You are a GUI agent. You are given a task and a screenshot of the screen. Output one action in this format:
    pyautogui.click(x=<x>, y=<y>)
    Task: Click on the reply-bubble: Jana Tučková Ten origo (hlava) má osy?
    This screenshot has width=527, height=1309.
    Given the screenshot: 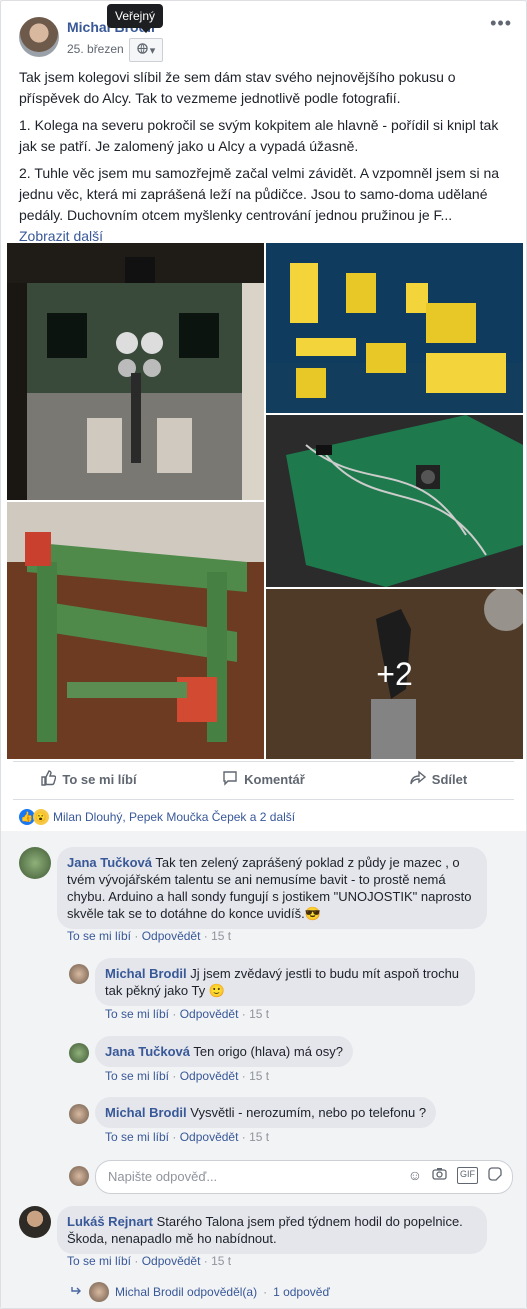 What is the action you would take?
    pyautogui.click(x=224, y=1051)
    